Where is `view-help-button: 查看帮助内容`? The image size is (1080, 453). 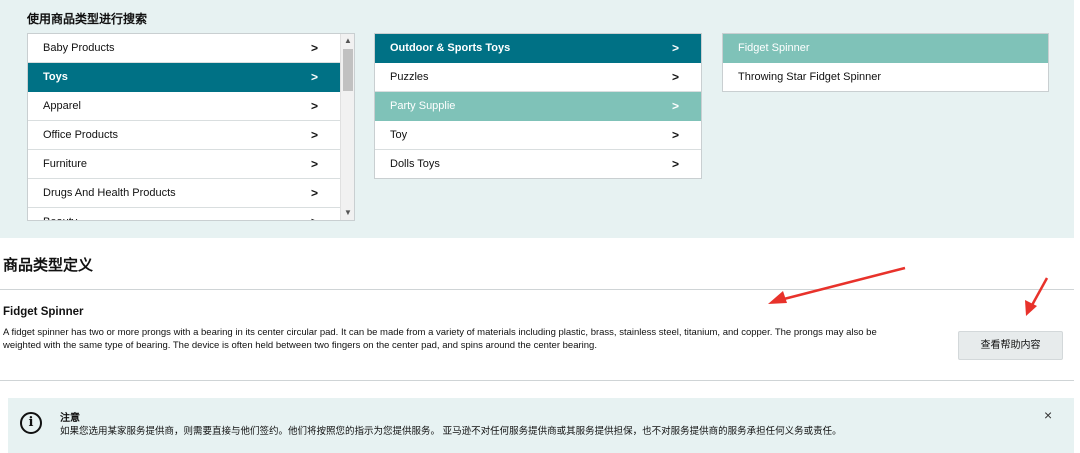
view-help-button: 查看帮助内容 is located at coordinates (1010, 345).